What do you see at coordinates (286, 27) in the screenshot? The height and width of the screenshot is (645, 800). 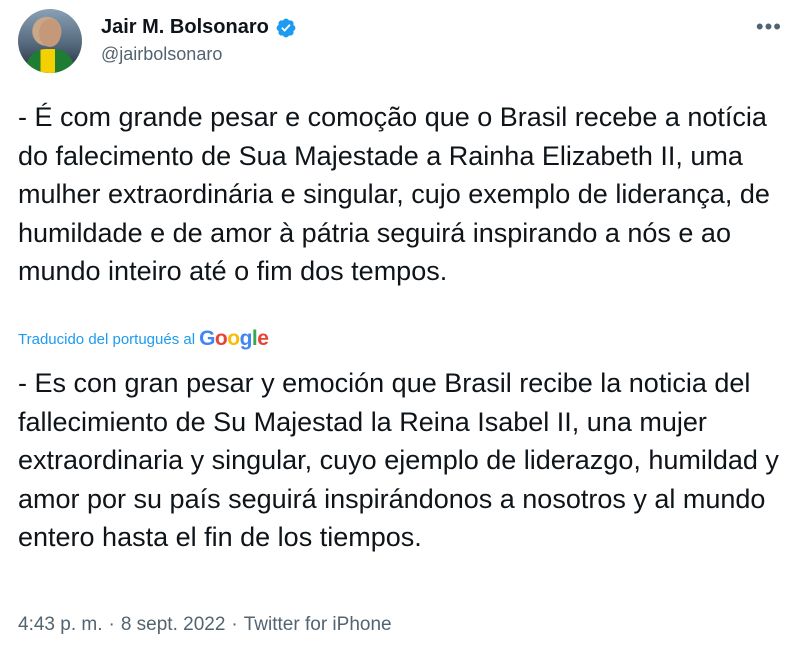 I see `verified-badge-icon` at bounding box center [286, 27].